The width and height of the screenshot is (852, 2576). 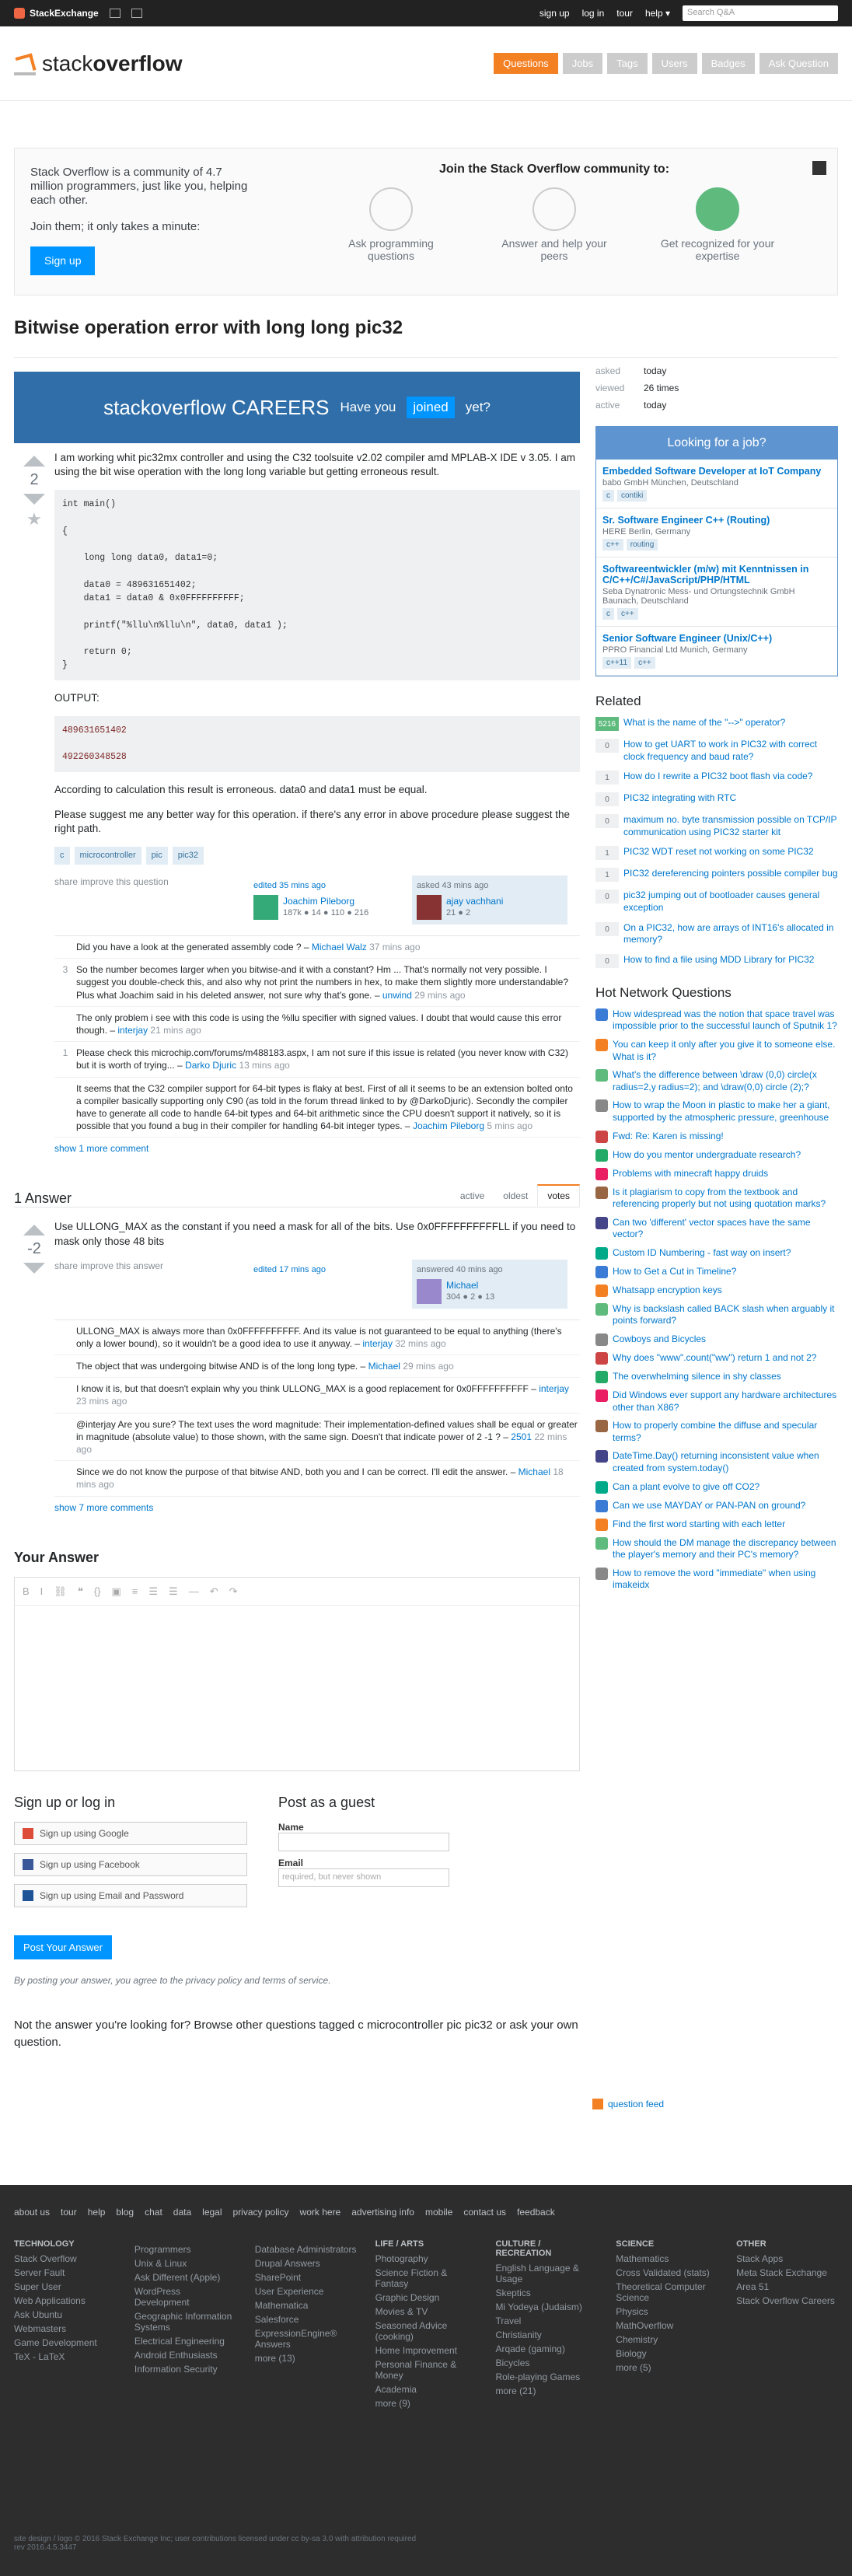 I want to click on hot-question: How to Get a Cut in Timeline?, so click(x=716, y=1271).